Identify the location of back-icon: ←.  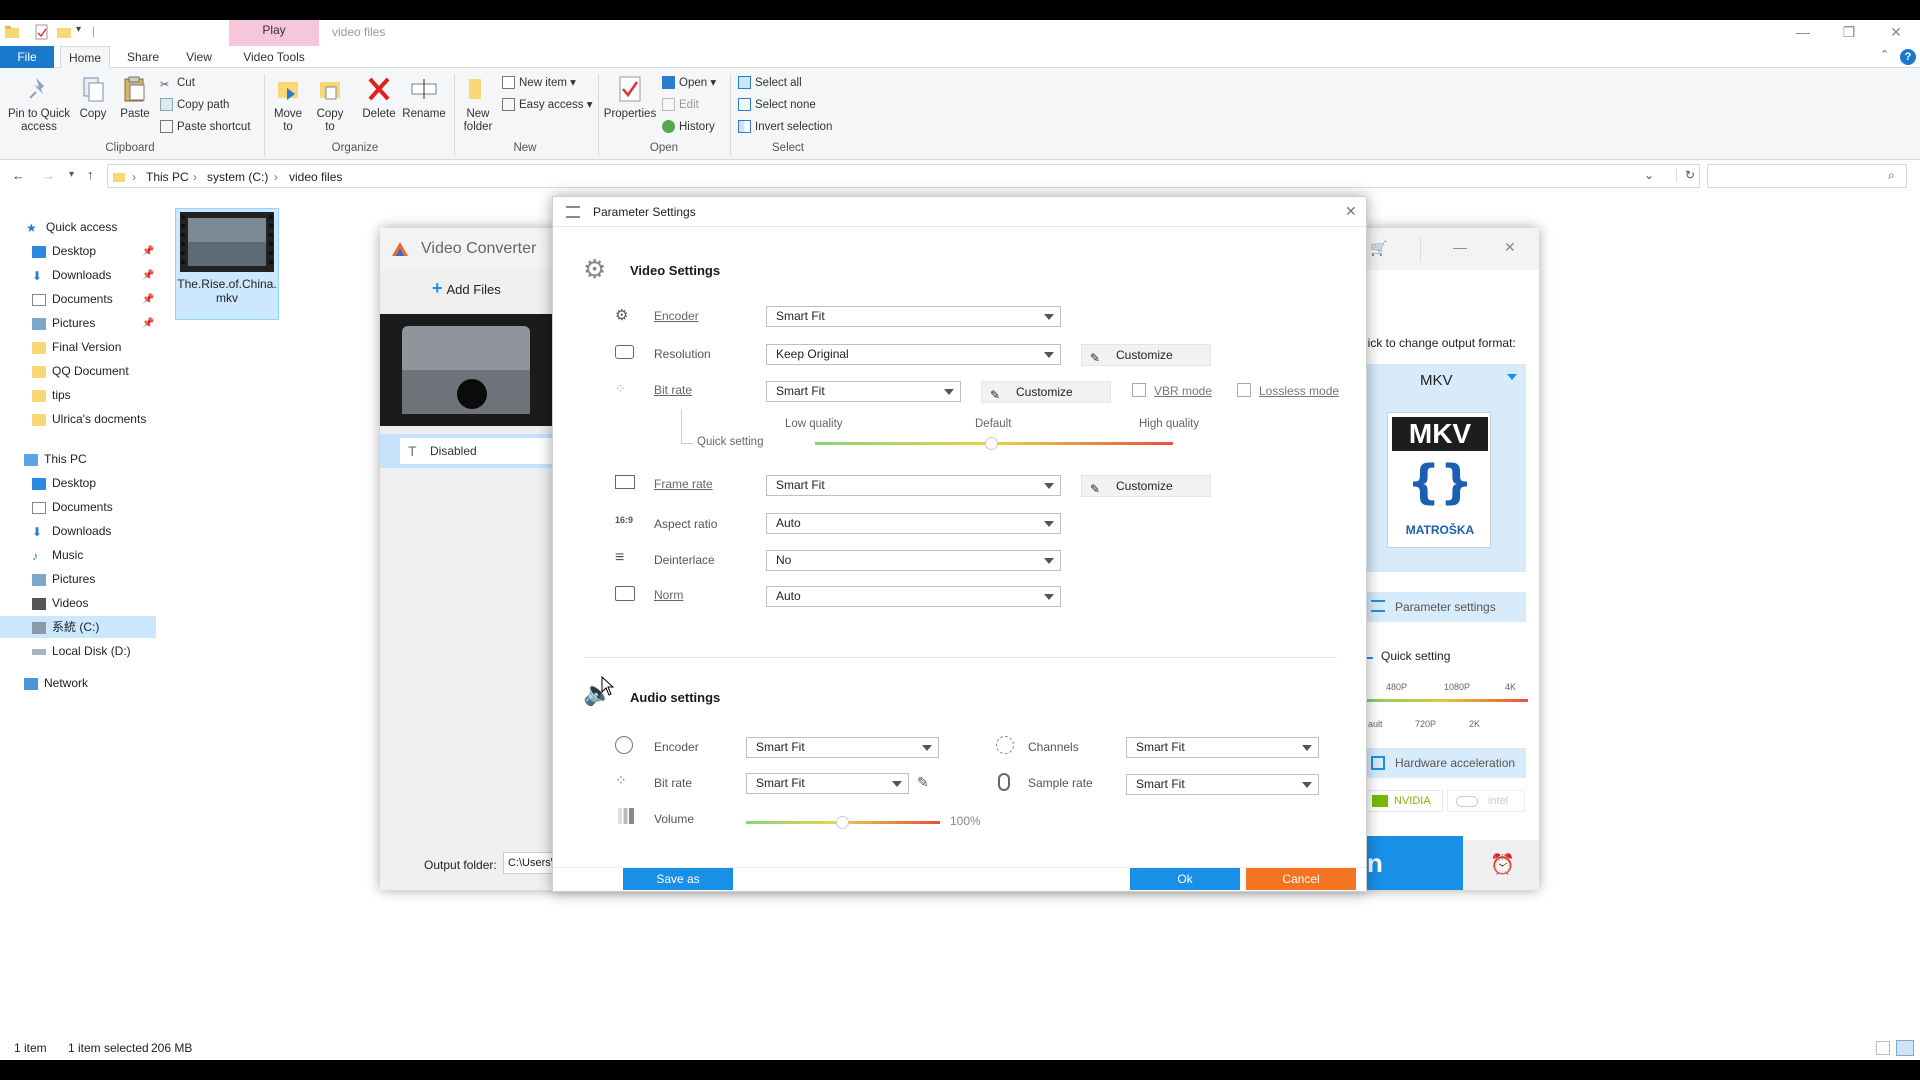
(18, 175).